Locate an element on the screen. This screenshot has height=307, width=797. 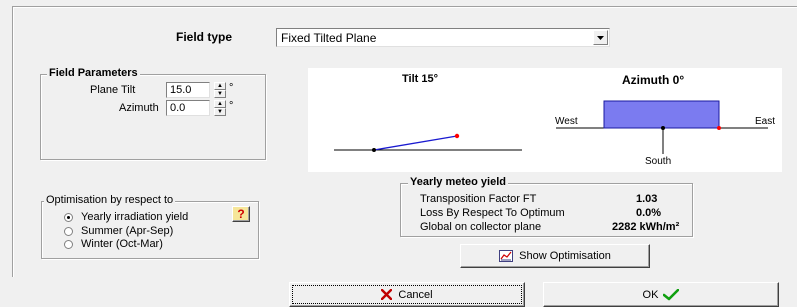
plane-tilt-value: 15.0 is located at coordinates (181, 90).